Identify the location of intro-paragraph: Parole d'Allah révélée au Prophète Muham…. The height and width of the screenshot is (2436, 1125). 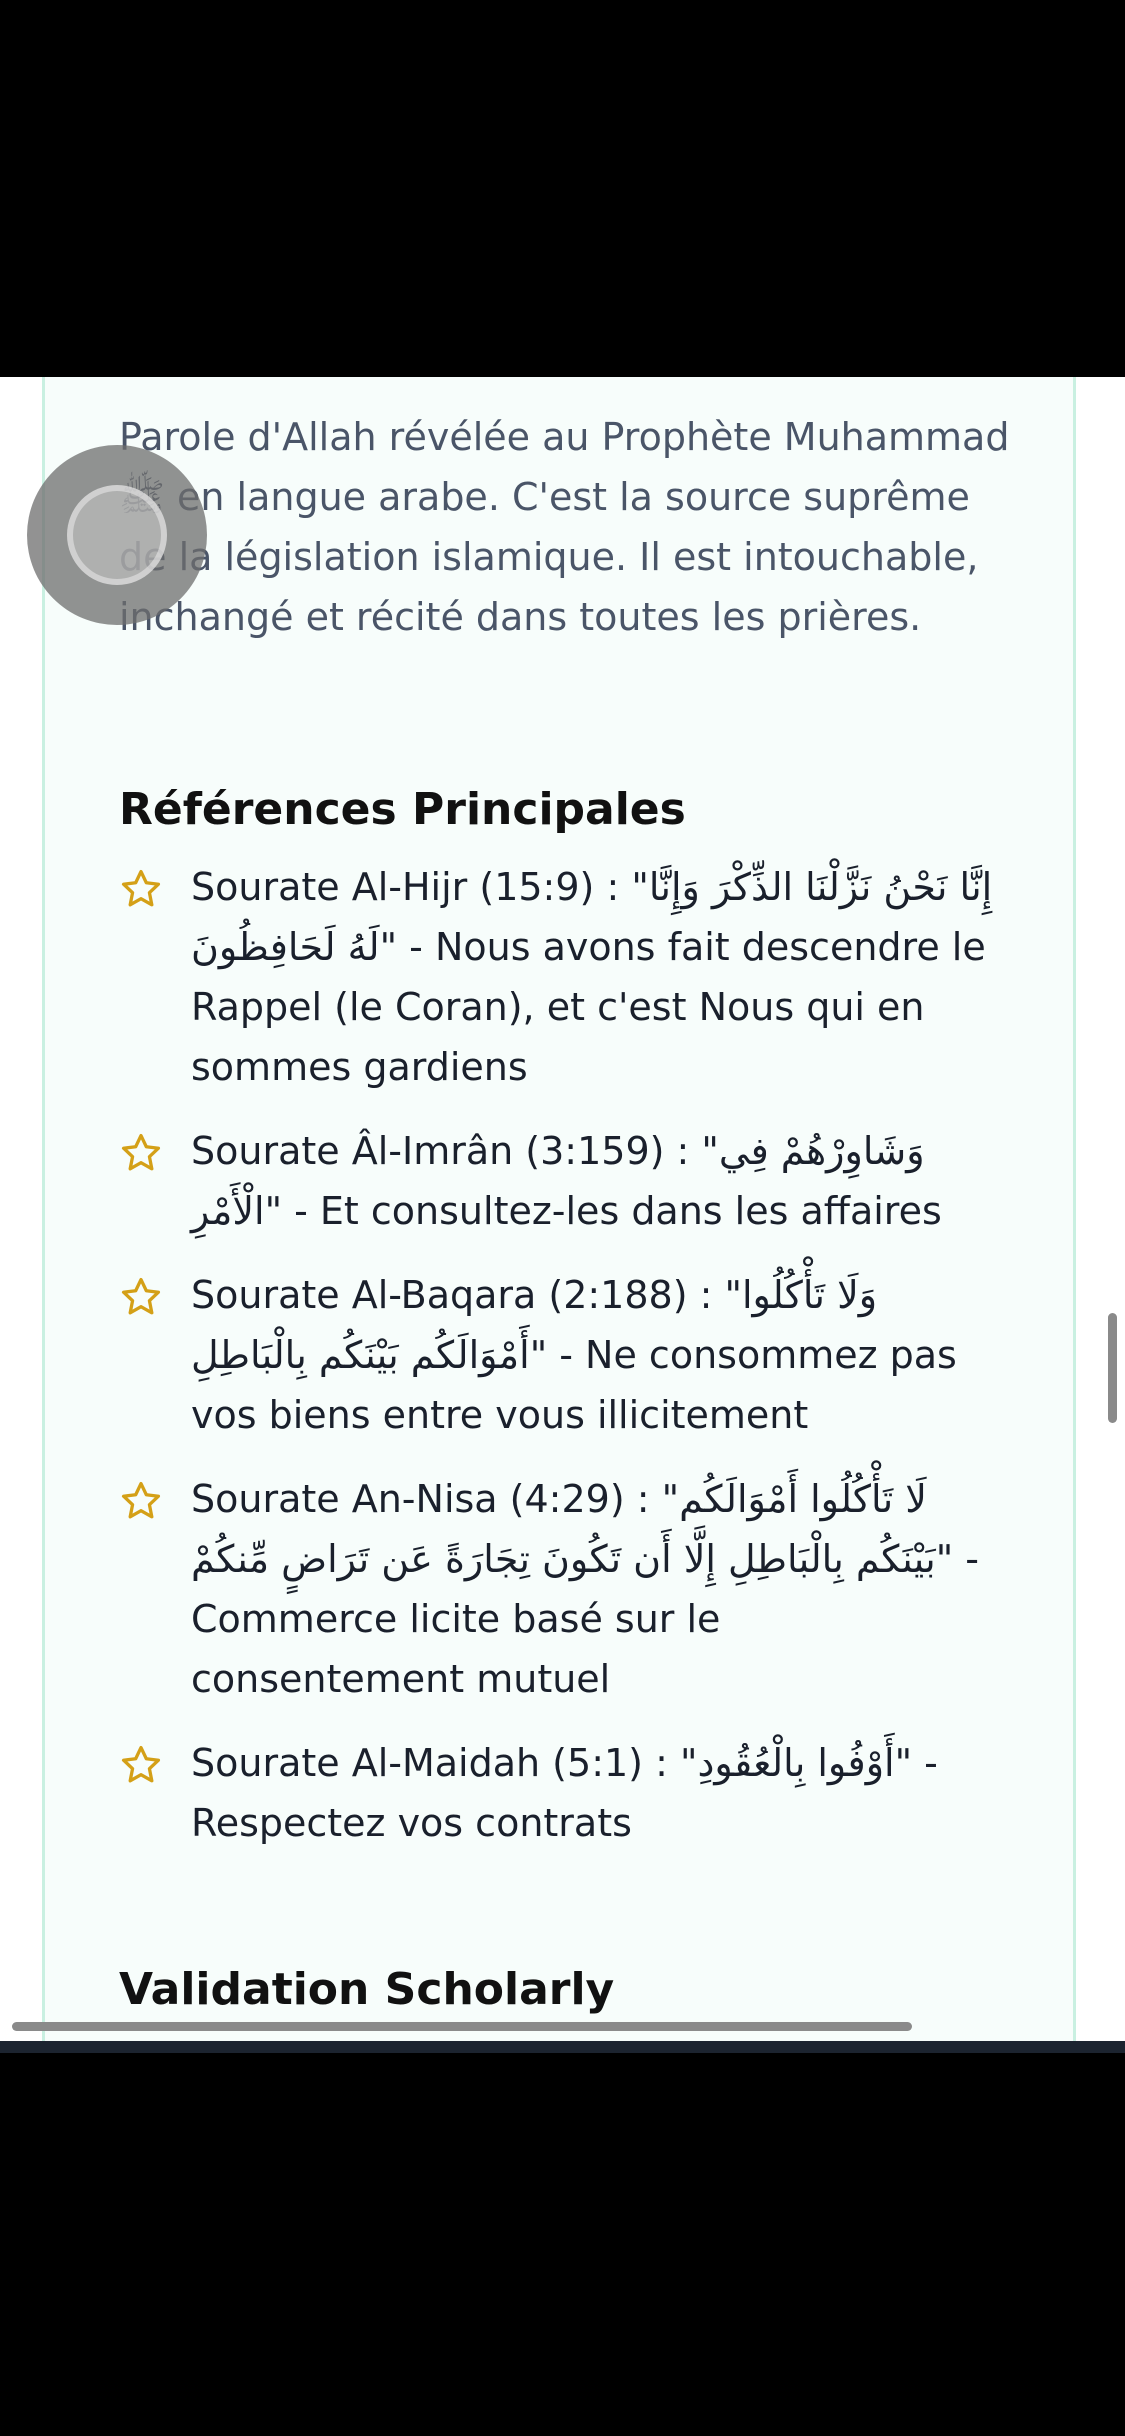
(564, 527).